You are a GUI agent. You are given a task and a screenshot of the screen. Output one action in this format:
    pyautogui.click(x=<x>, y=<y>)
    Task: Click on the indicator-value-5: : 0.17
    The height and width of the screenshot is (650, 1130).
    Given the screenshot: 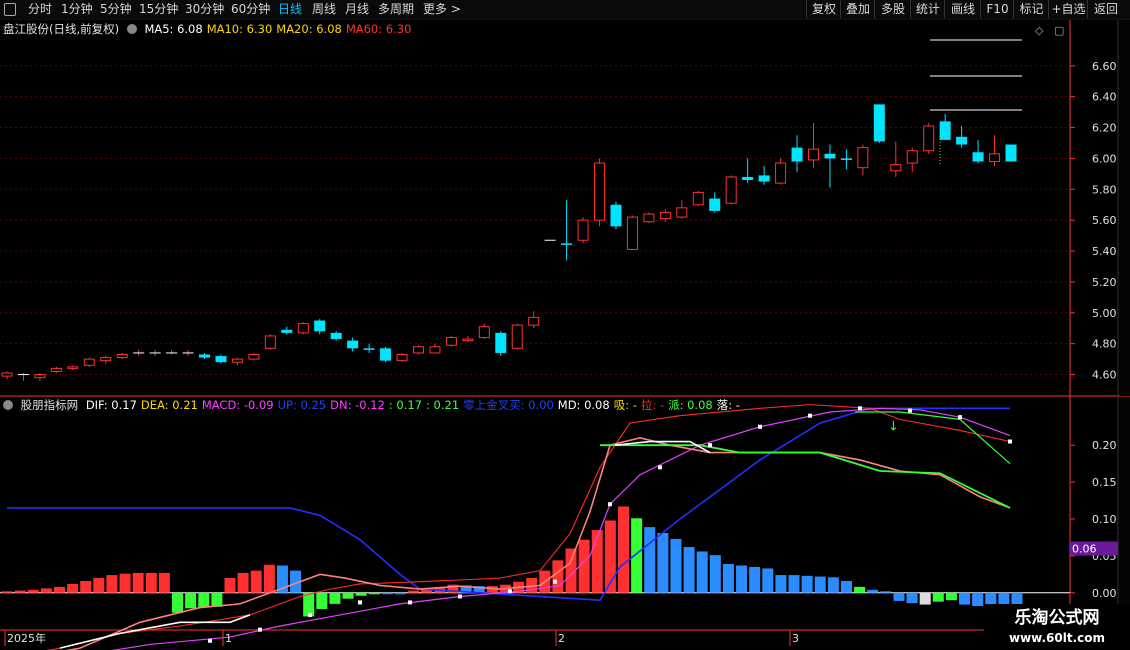 What is the action you would take?
    pyautogui.click(x=405, y=405)
    